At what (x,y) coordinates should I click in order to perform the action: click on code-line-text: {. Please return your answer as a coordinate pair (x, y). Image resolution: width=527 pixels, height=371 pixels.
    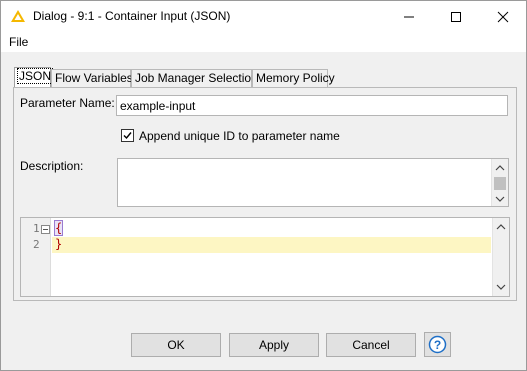
    Looking at the image, I should click on (58, 228).